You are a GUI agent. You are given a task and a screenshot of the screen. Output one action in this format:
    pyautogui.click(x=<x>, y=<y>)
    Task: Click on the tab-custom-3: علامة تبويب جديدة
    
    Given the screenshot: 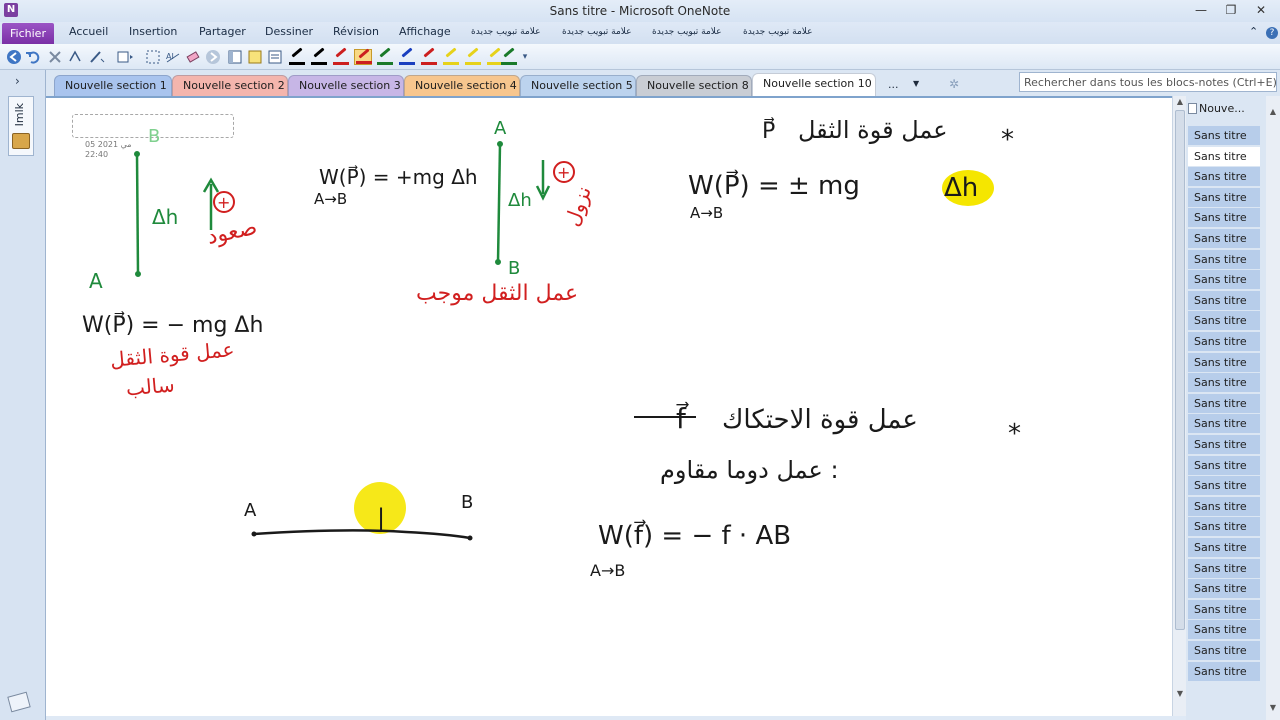 What is the action you would take?
    pyautogui.click(x=687, y=32)
    